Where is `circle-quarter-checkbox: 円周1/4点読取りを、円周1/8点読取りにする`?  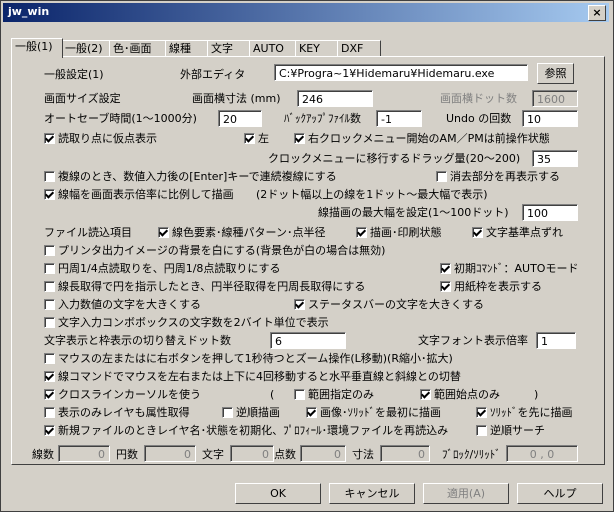
circle-quarter-checkbox: 円周1/4点読取りを、円周1/8点読取りにする is located at coordinates (162, 269).